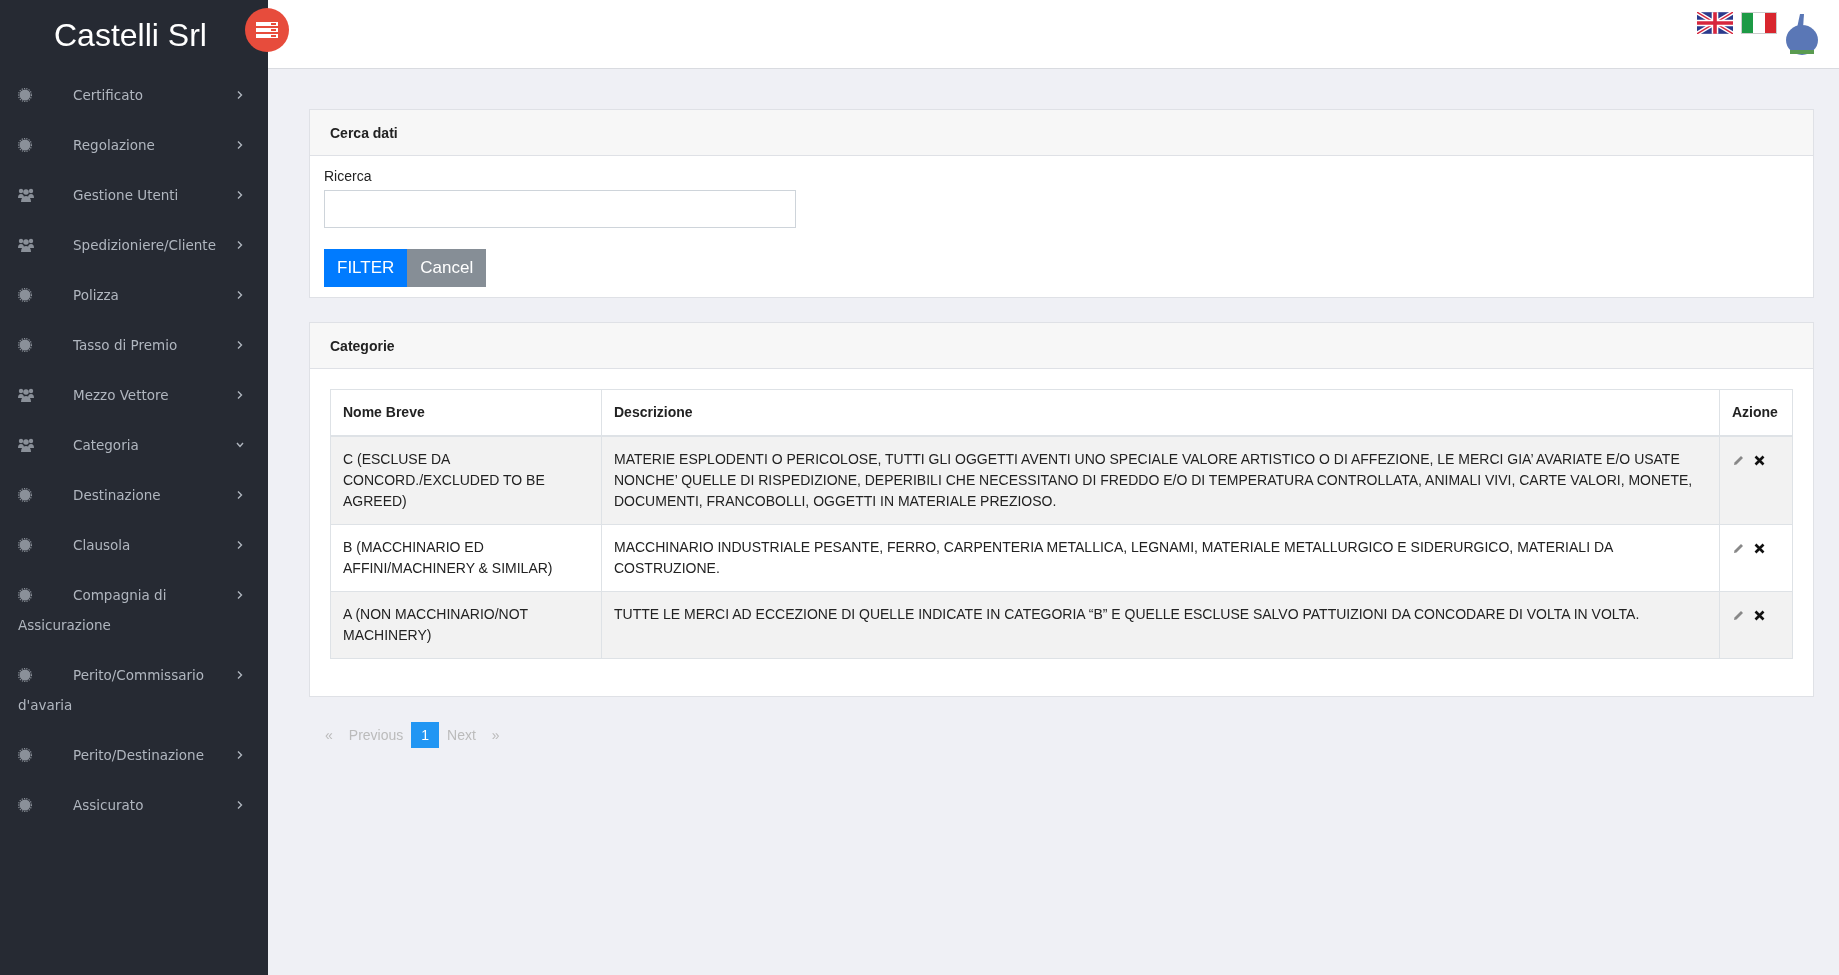 Image resolution: width=1839 pixels, height=975 pixels. Describe the element at coordinates (134, 805) in the screenshot. I see `sidebar-item: Assicurato` at that location.